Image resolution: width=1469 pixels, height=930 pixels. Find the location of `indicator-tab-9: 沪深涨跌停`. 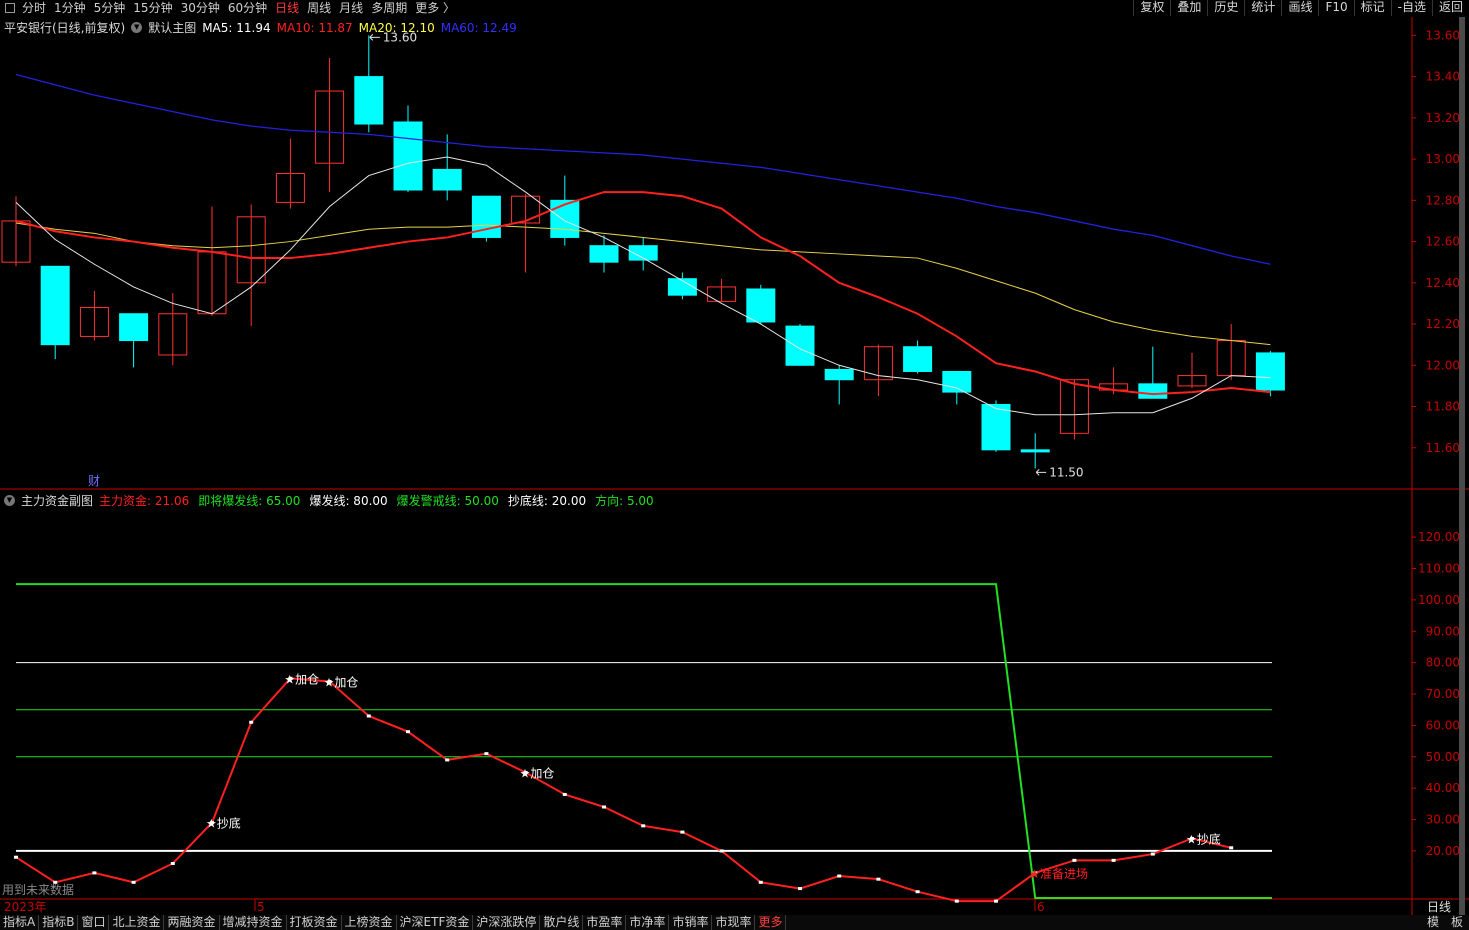

indicator-tab-9: 沪深涨跌停 is located at coordinates (507, 922).